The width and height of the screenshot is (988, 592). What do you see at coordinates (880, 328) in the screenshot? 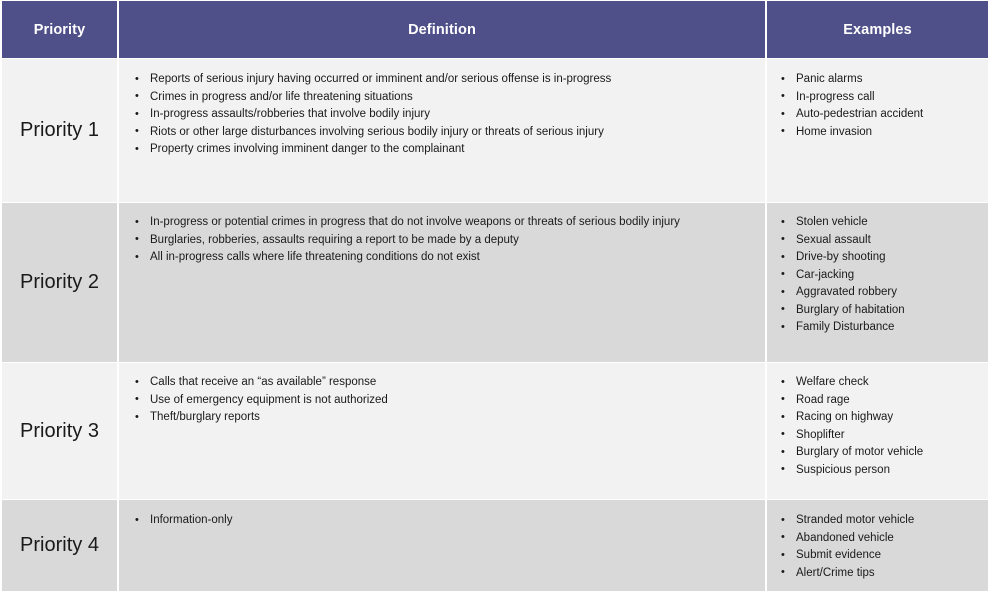
I see `list-item: Family Disturbance` at bounding box center [880, 328].